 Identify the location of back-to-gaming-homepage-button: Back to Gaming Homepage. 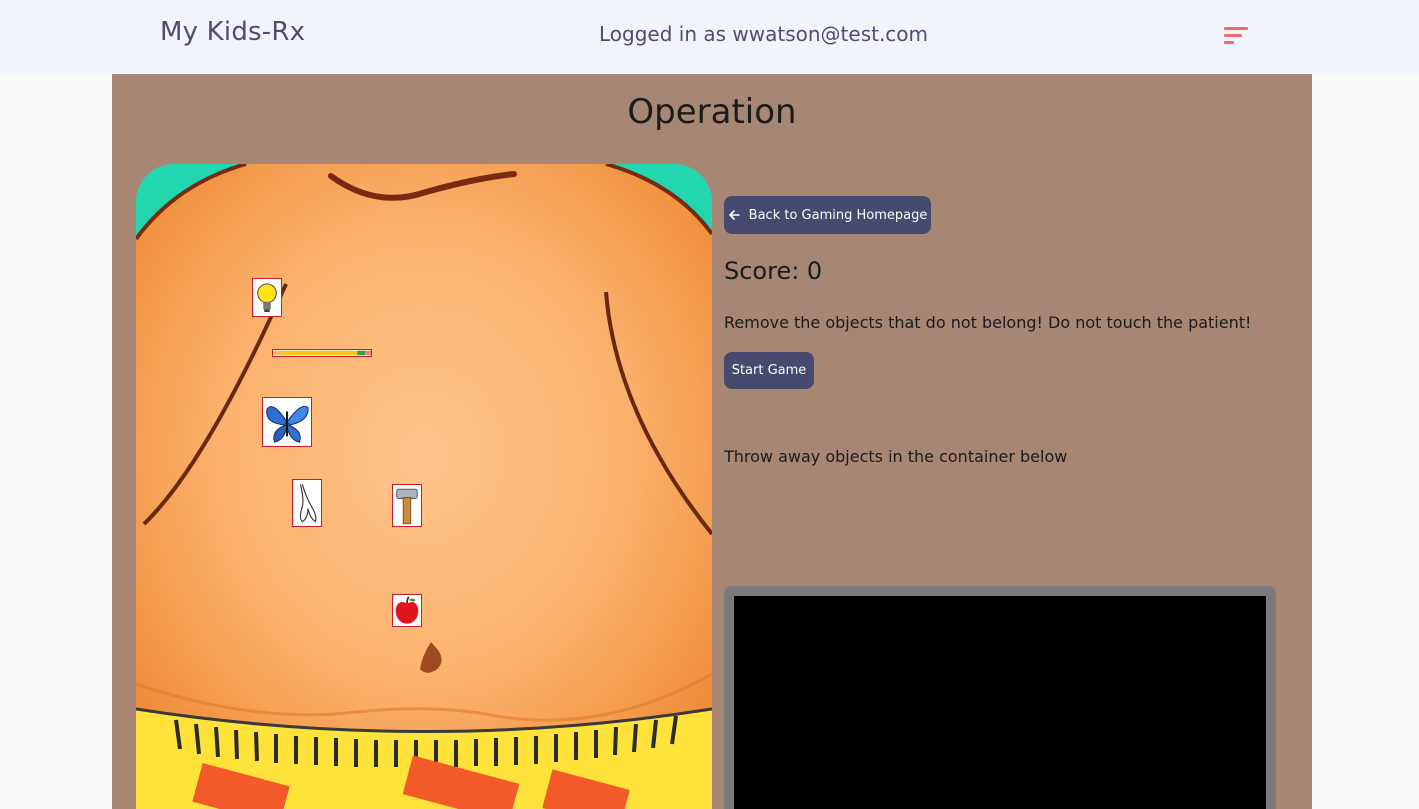
(827, 215).